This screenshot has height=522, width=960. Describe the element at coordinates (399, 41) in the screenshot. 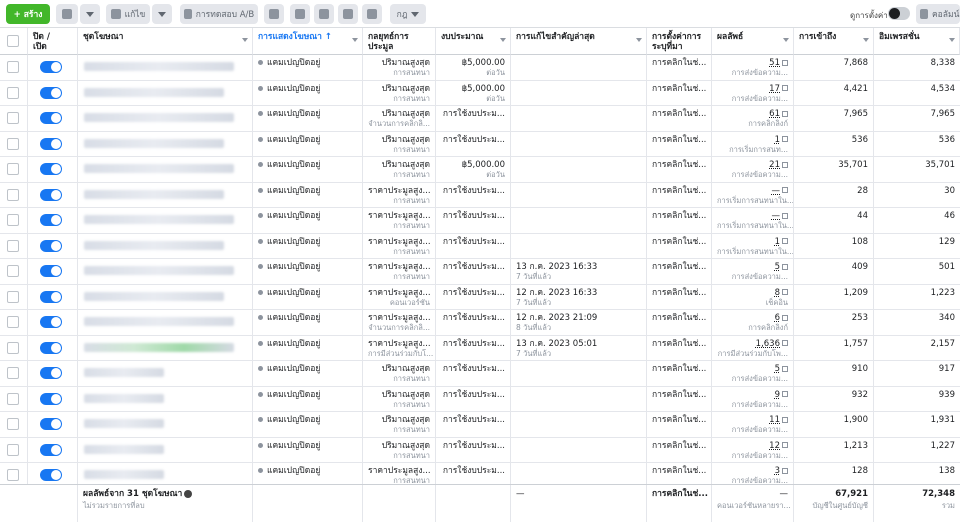

I see `header-bid-strategy: กลยุทธ์การประมูล` at that location.